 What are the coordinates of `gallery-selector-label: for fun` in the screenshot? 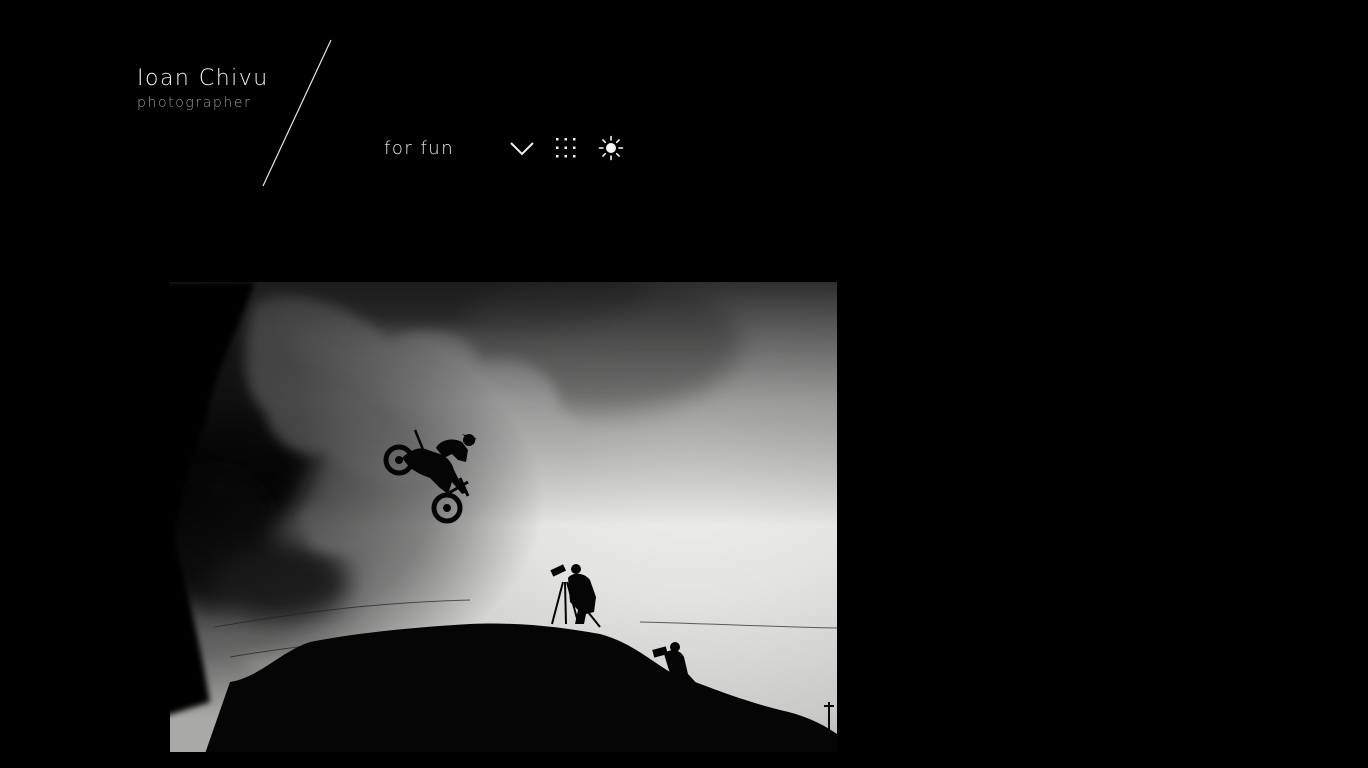 It's located at (419, 148).